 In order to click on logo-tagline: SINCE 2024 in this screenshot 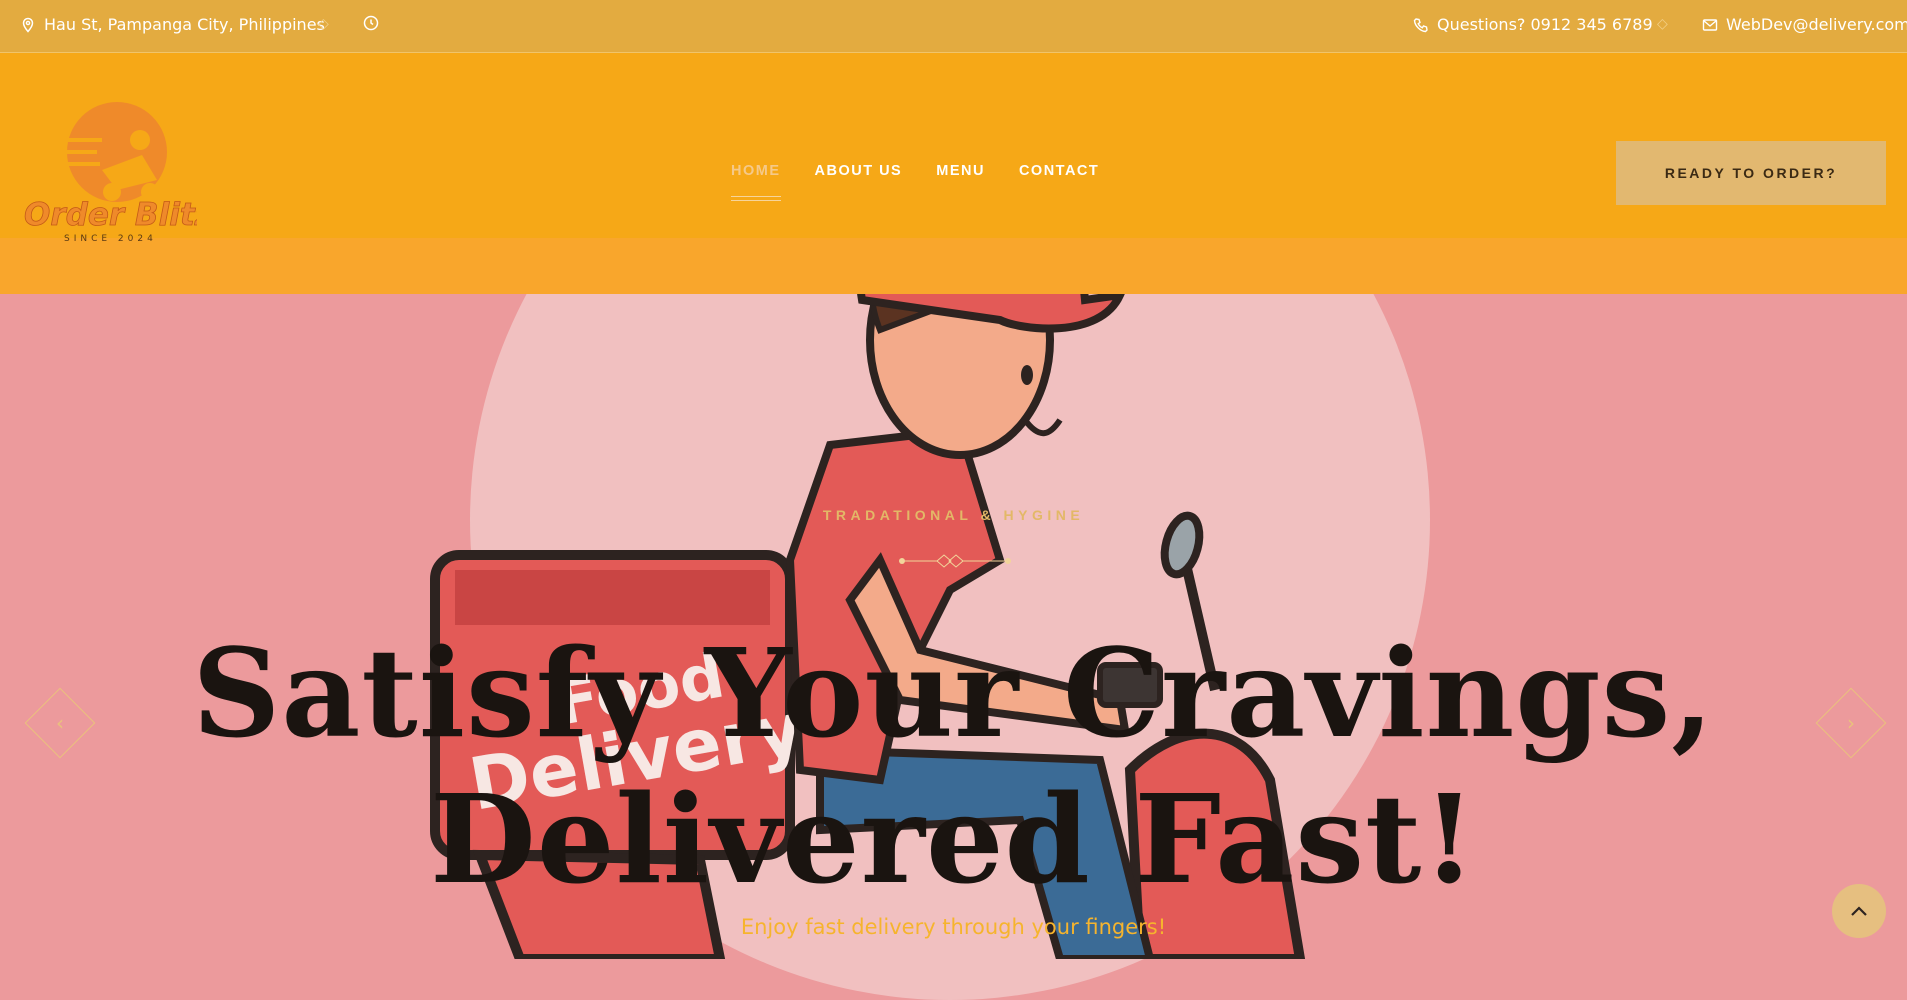, I will do `click(110, 239)`.